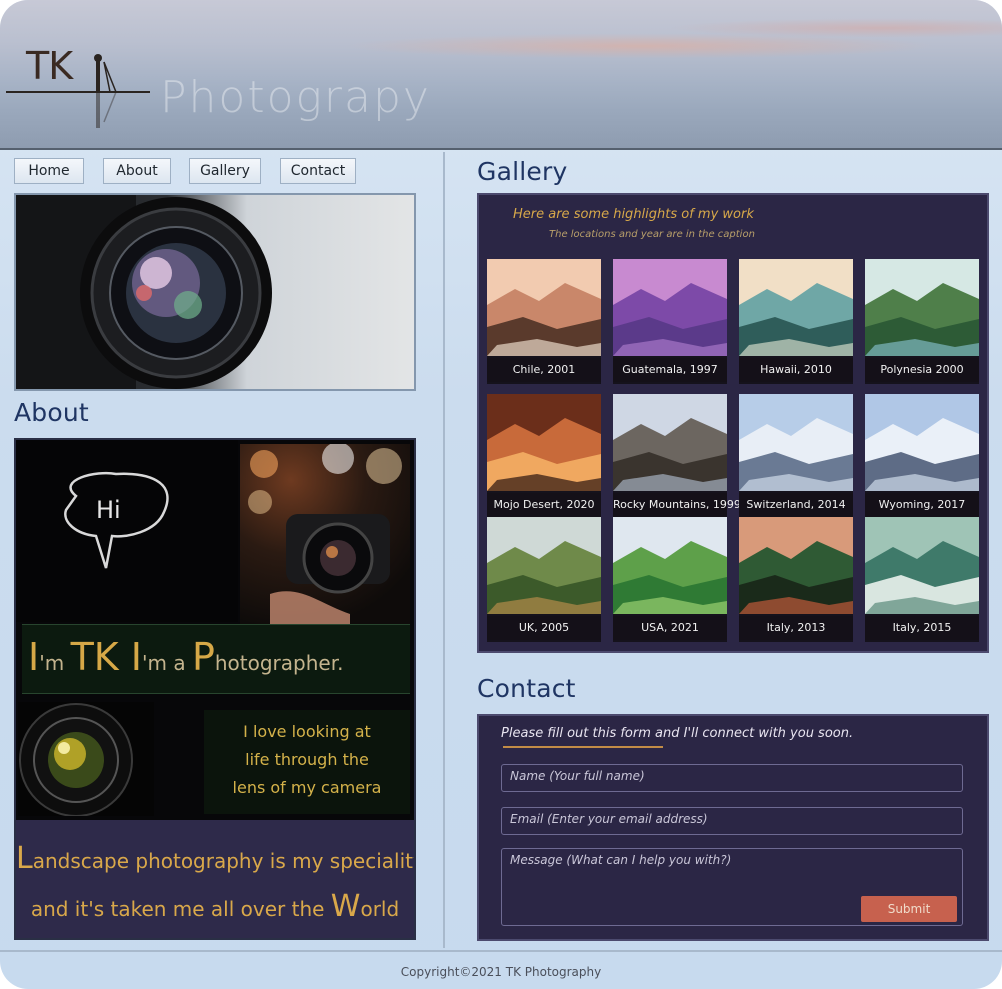  I want to click on gallery-item: Wyoming, 2017, so click(922, 456).